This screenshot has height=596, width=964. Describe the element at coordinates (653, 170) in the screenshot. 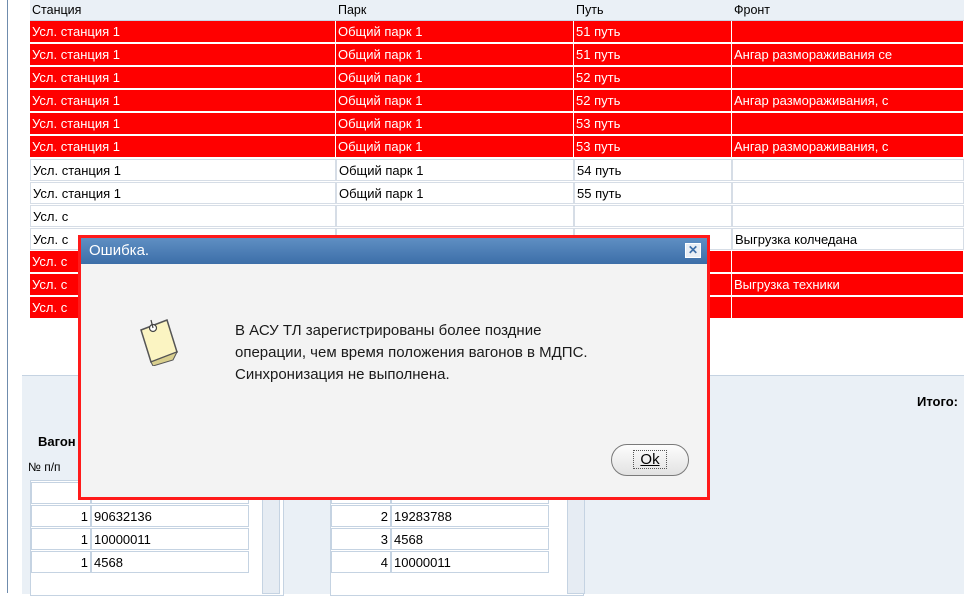

I see `cell-path: 54 путь` at that location.